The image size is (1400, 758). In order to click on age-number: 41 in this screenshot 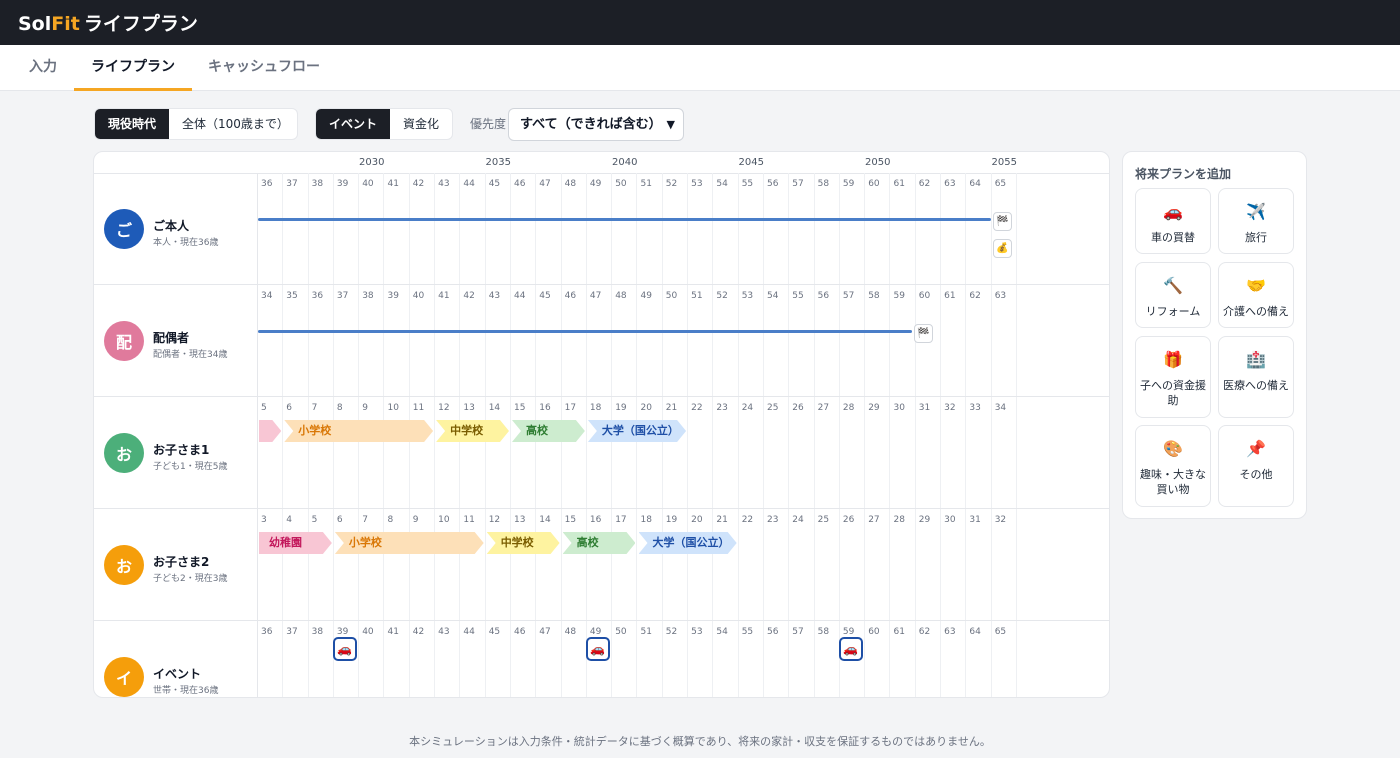, I will do `click(393, 184)`.